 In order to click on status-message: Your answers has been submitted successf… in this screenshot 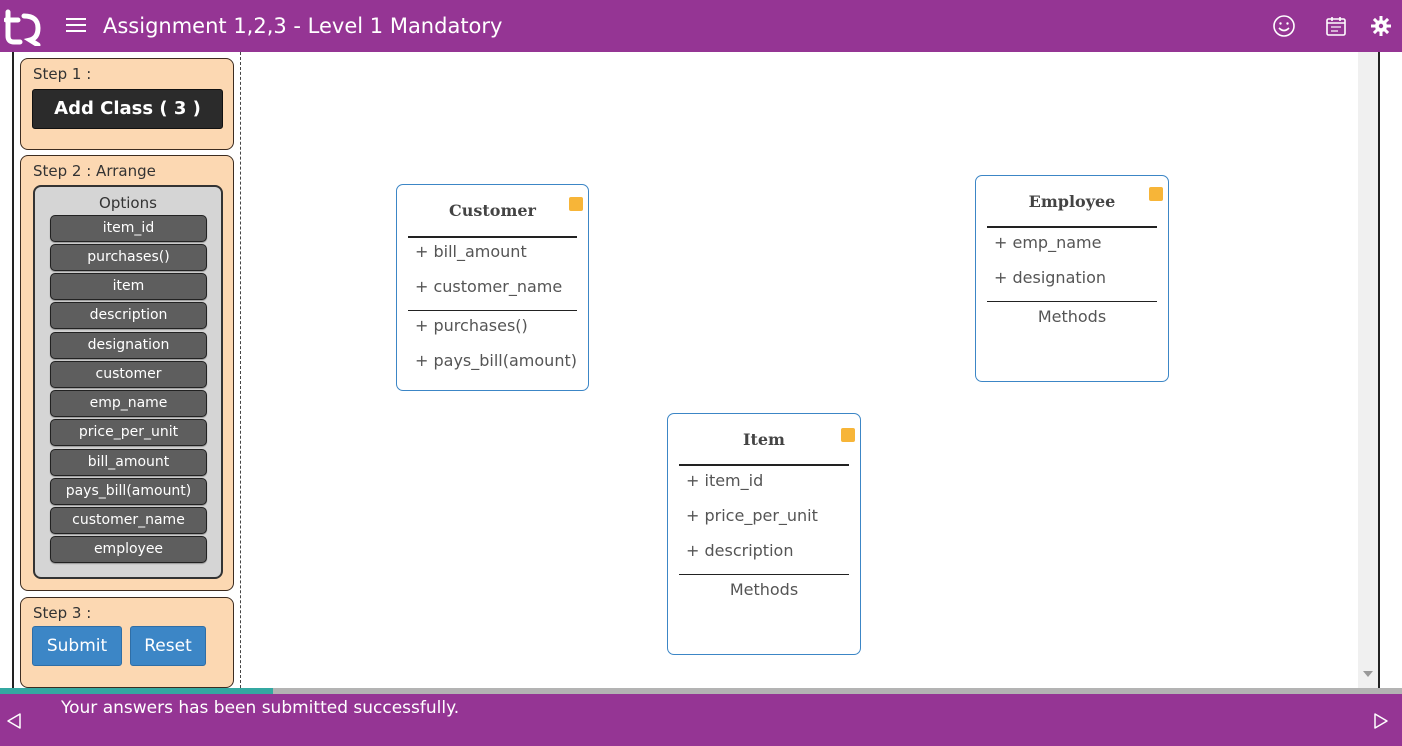, I will do `click(260, 708)`.